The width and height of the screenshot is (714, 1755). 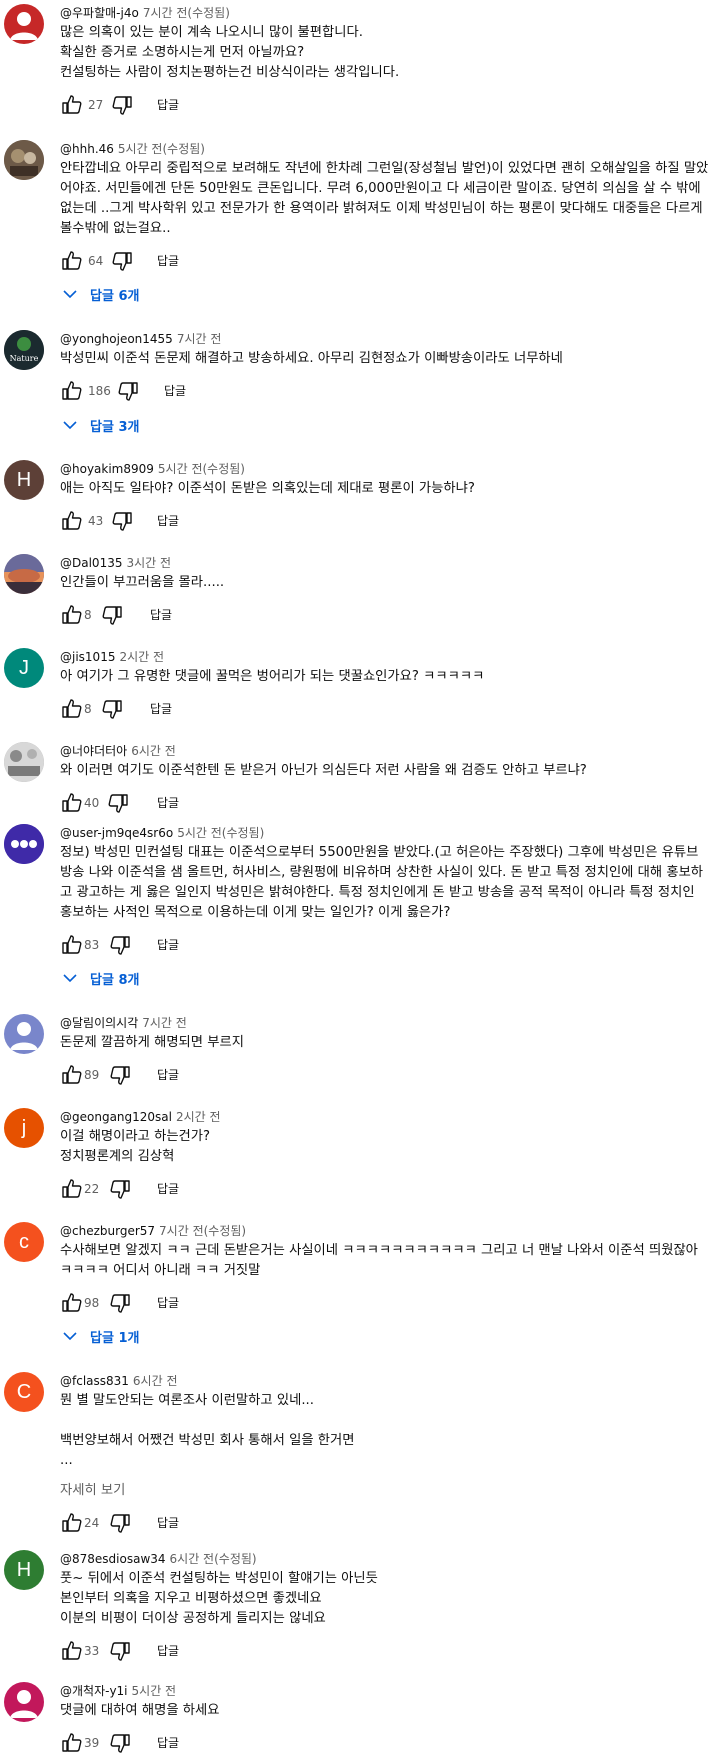 I want to click on chevron-down-icon, so click(x=70, y=1336).